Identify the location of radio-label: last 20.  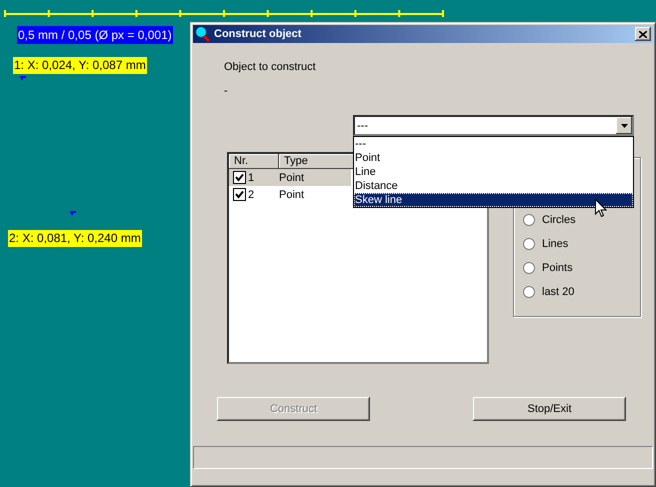
(558, 292).